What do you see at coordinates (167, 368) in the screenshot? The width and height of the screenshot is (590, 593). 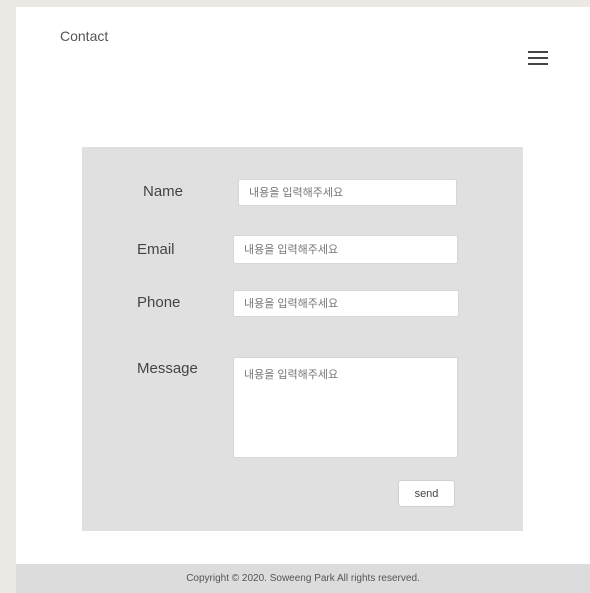 I see `message-label: Message` at bounding box center [167, 368].